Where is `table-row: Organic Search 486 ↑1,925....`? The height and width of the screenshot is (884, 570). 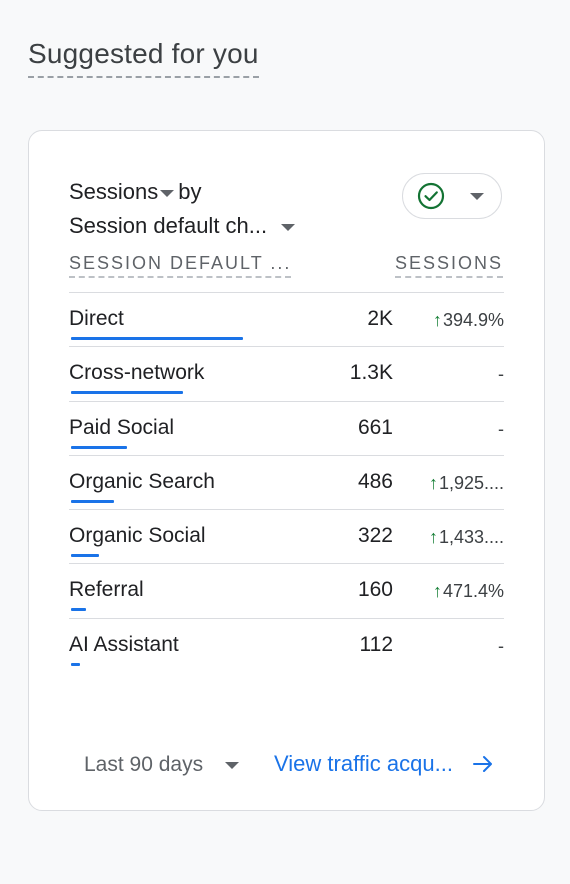
table-row: Organic Search 486 ↑1,925.... is located at coordinates (286, 483).